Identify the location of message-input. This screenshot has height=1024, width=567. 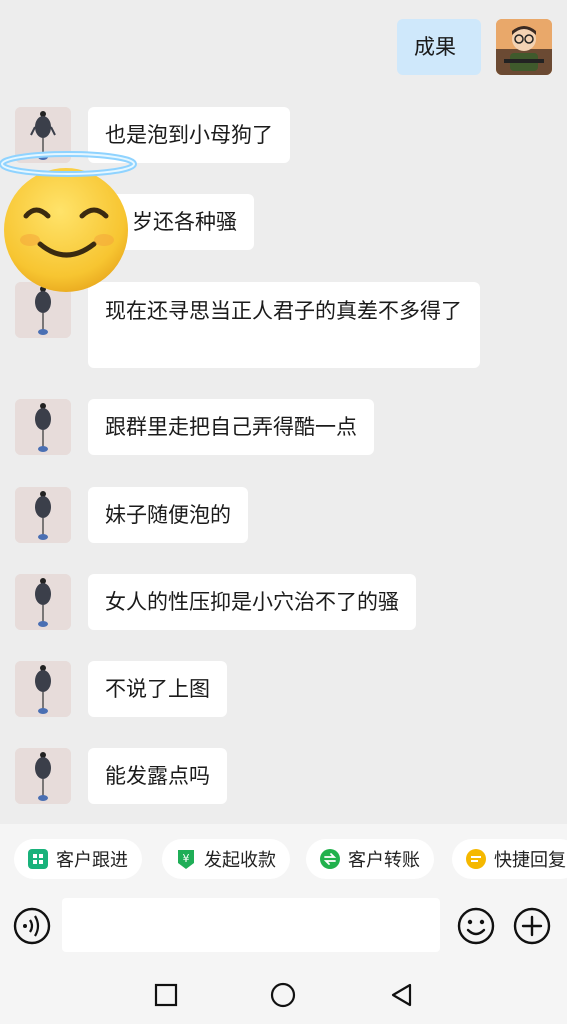
(251, 925).